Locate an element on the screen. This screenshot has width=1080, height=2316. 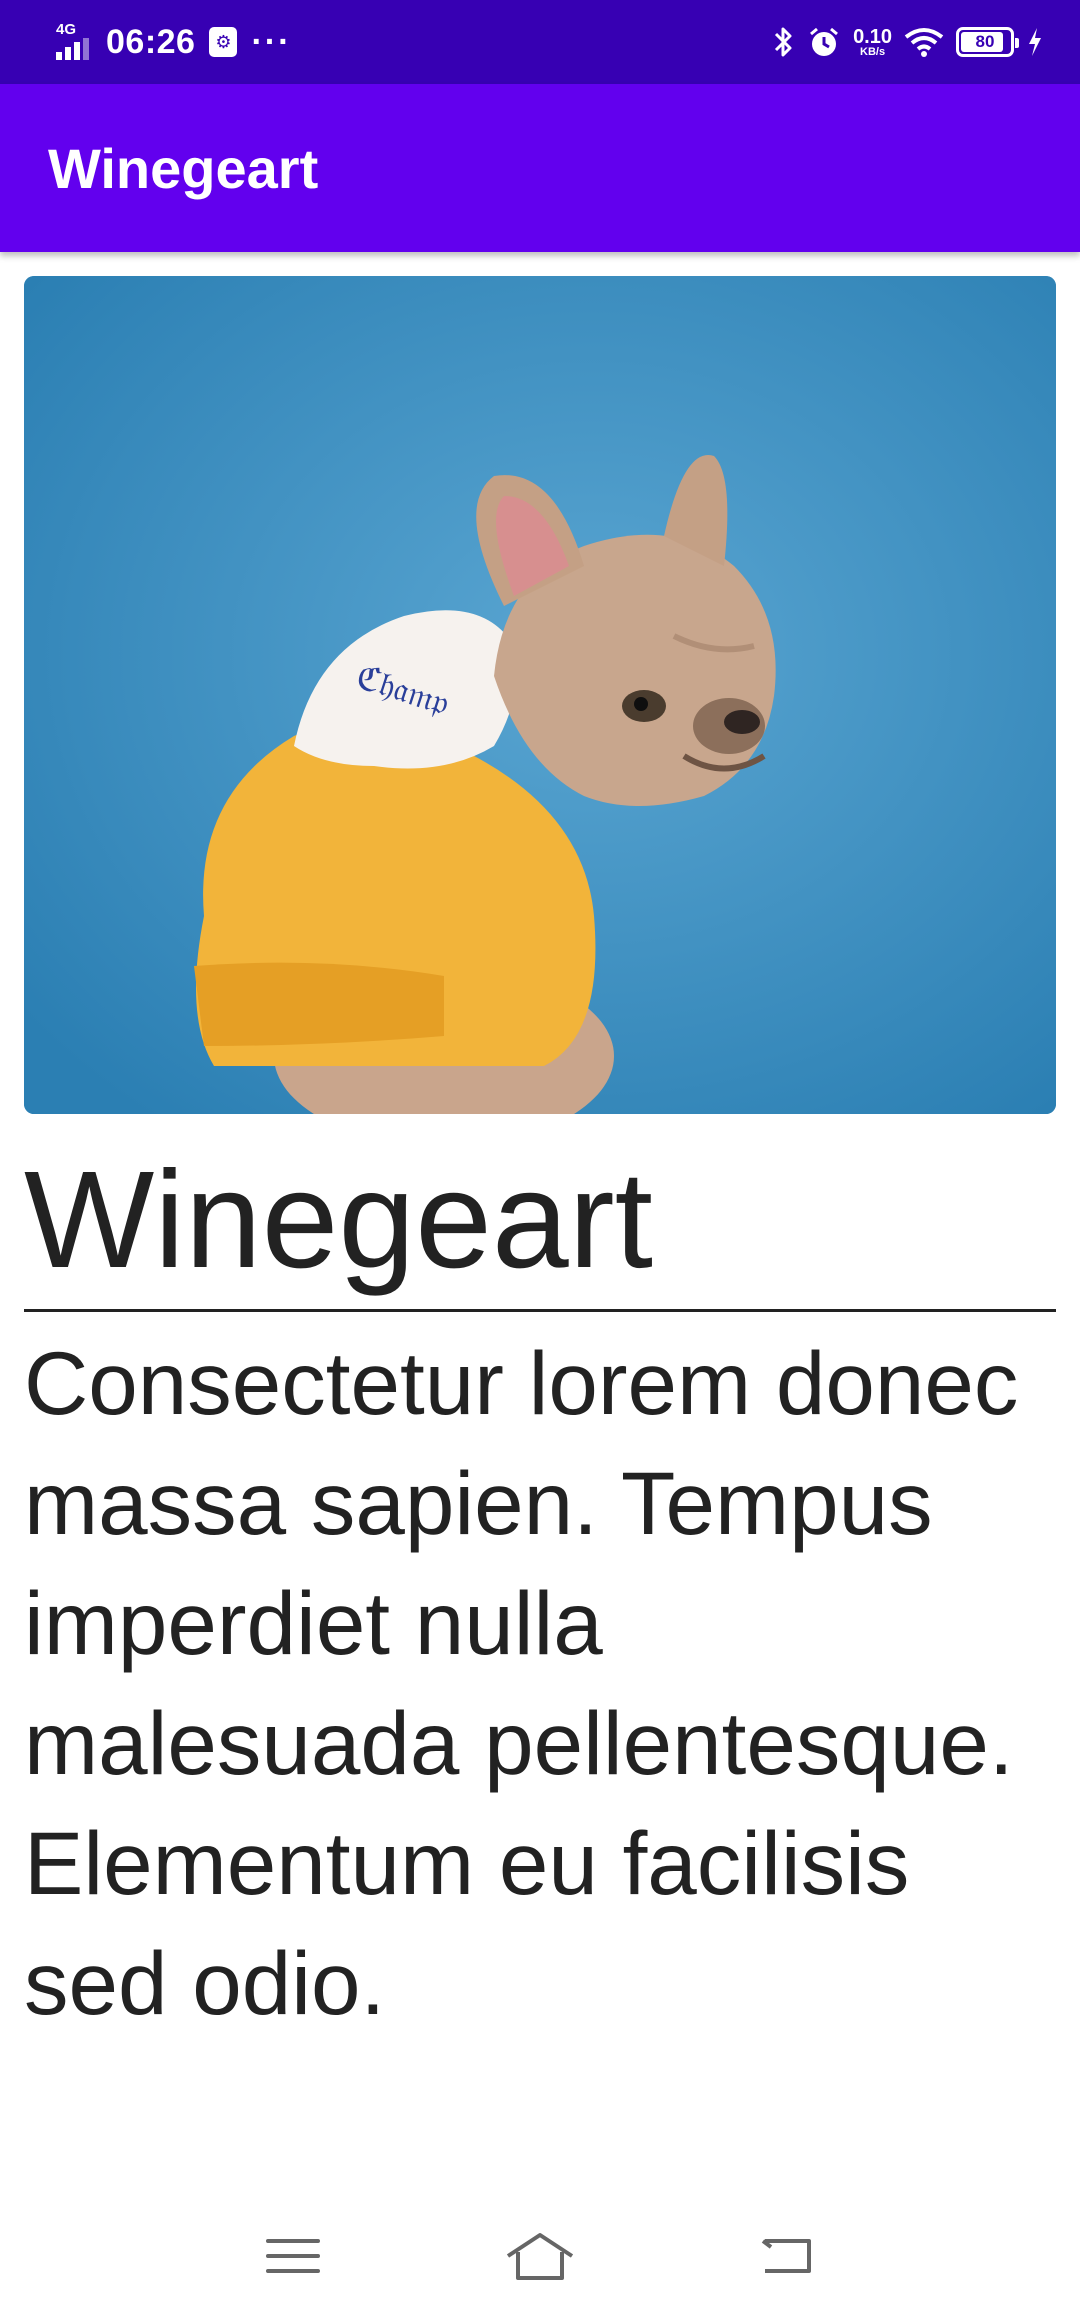
network-type: 4G is located at coordinates (66, 29).